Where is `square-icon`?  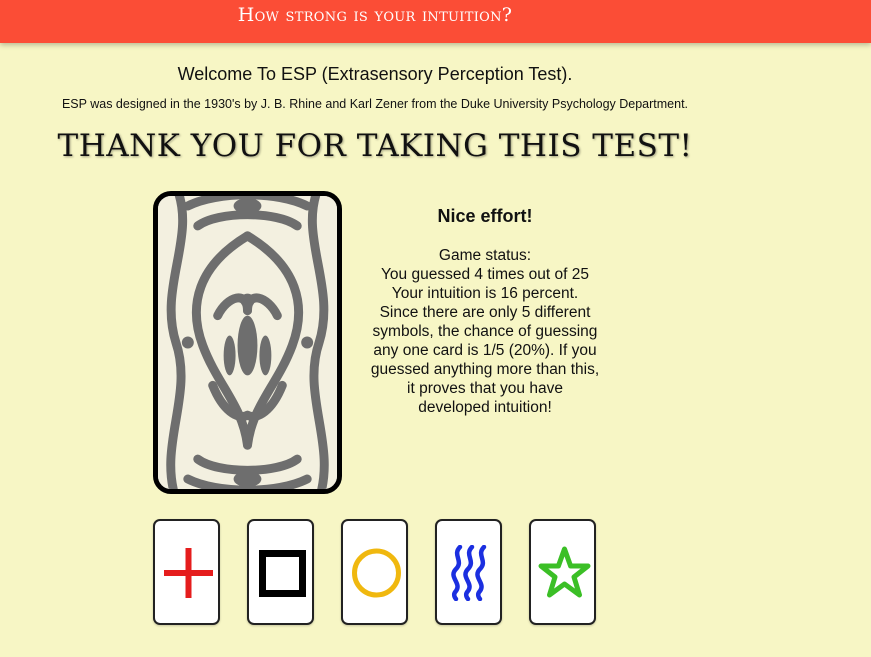 square-icon is located at coordinates (282, 573).